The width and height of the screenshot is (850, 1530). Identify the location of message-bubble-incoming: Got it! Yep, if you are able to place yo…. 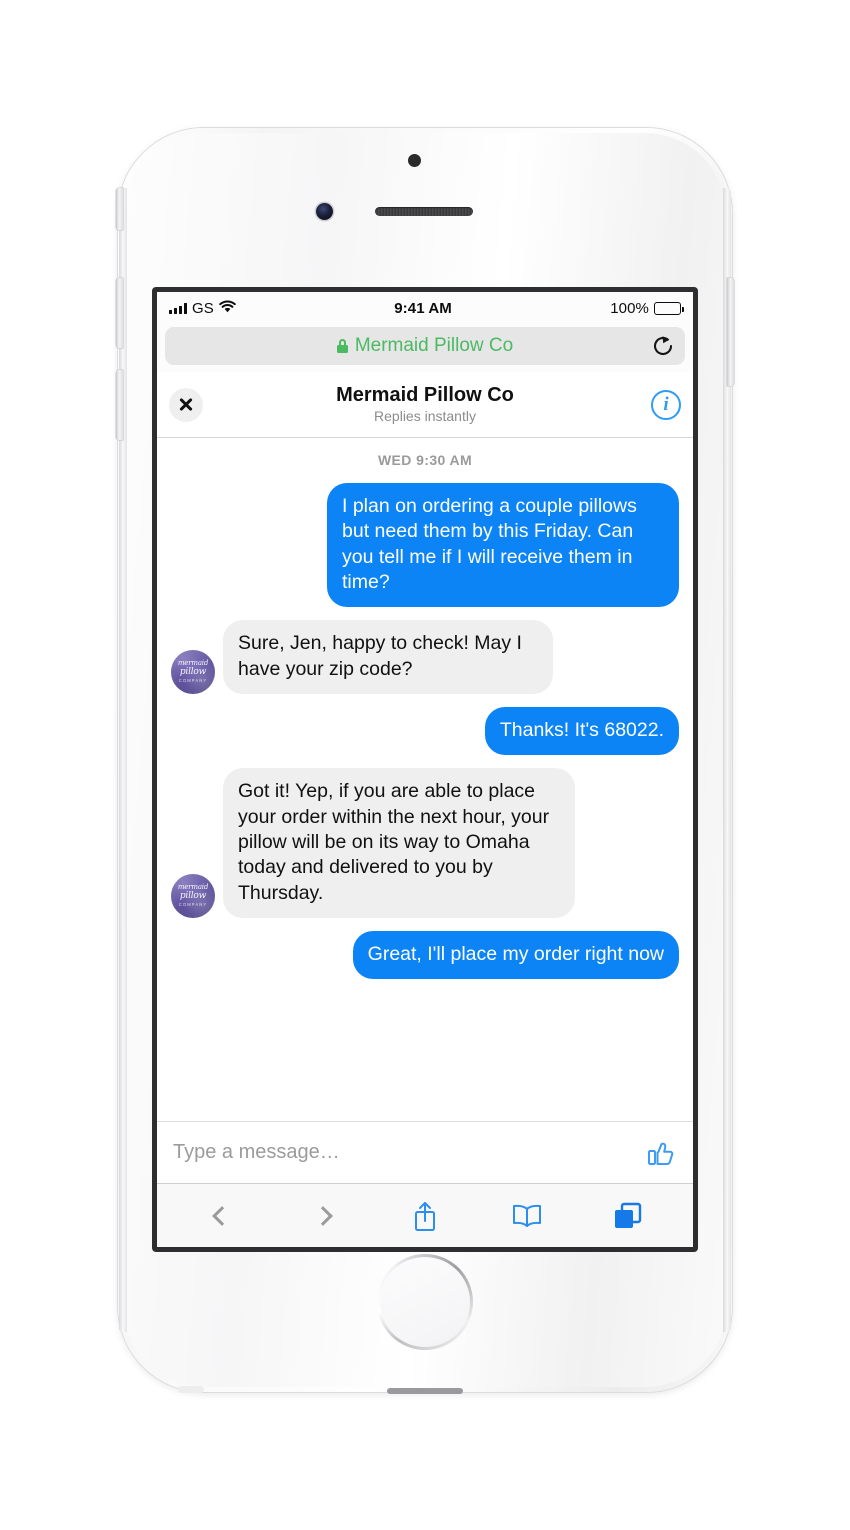
(399, 843).